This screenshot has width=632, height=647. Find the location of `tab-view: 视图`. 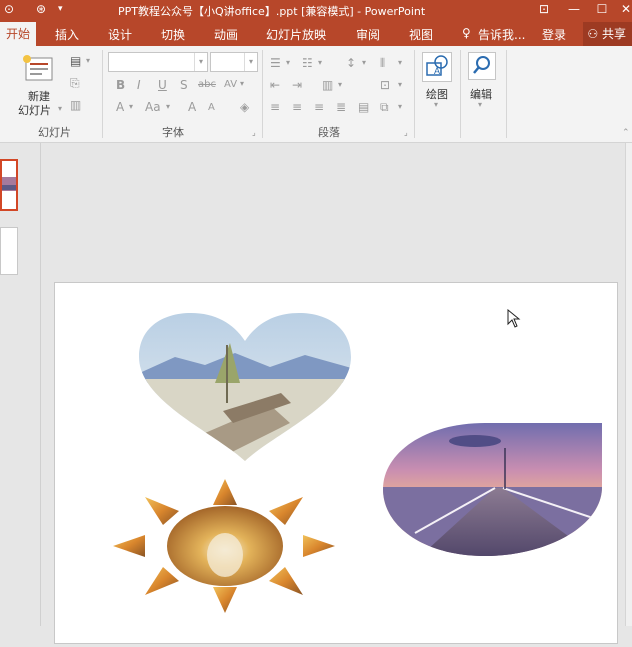

tab-view: 视图 is located at coordinates (421, 34).